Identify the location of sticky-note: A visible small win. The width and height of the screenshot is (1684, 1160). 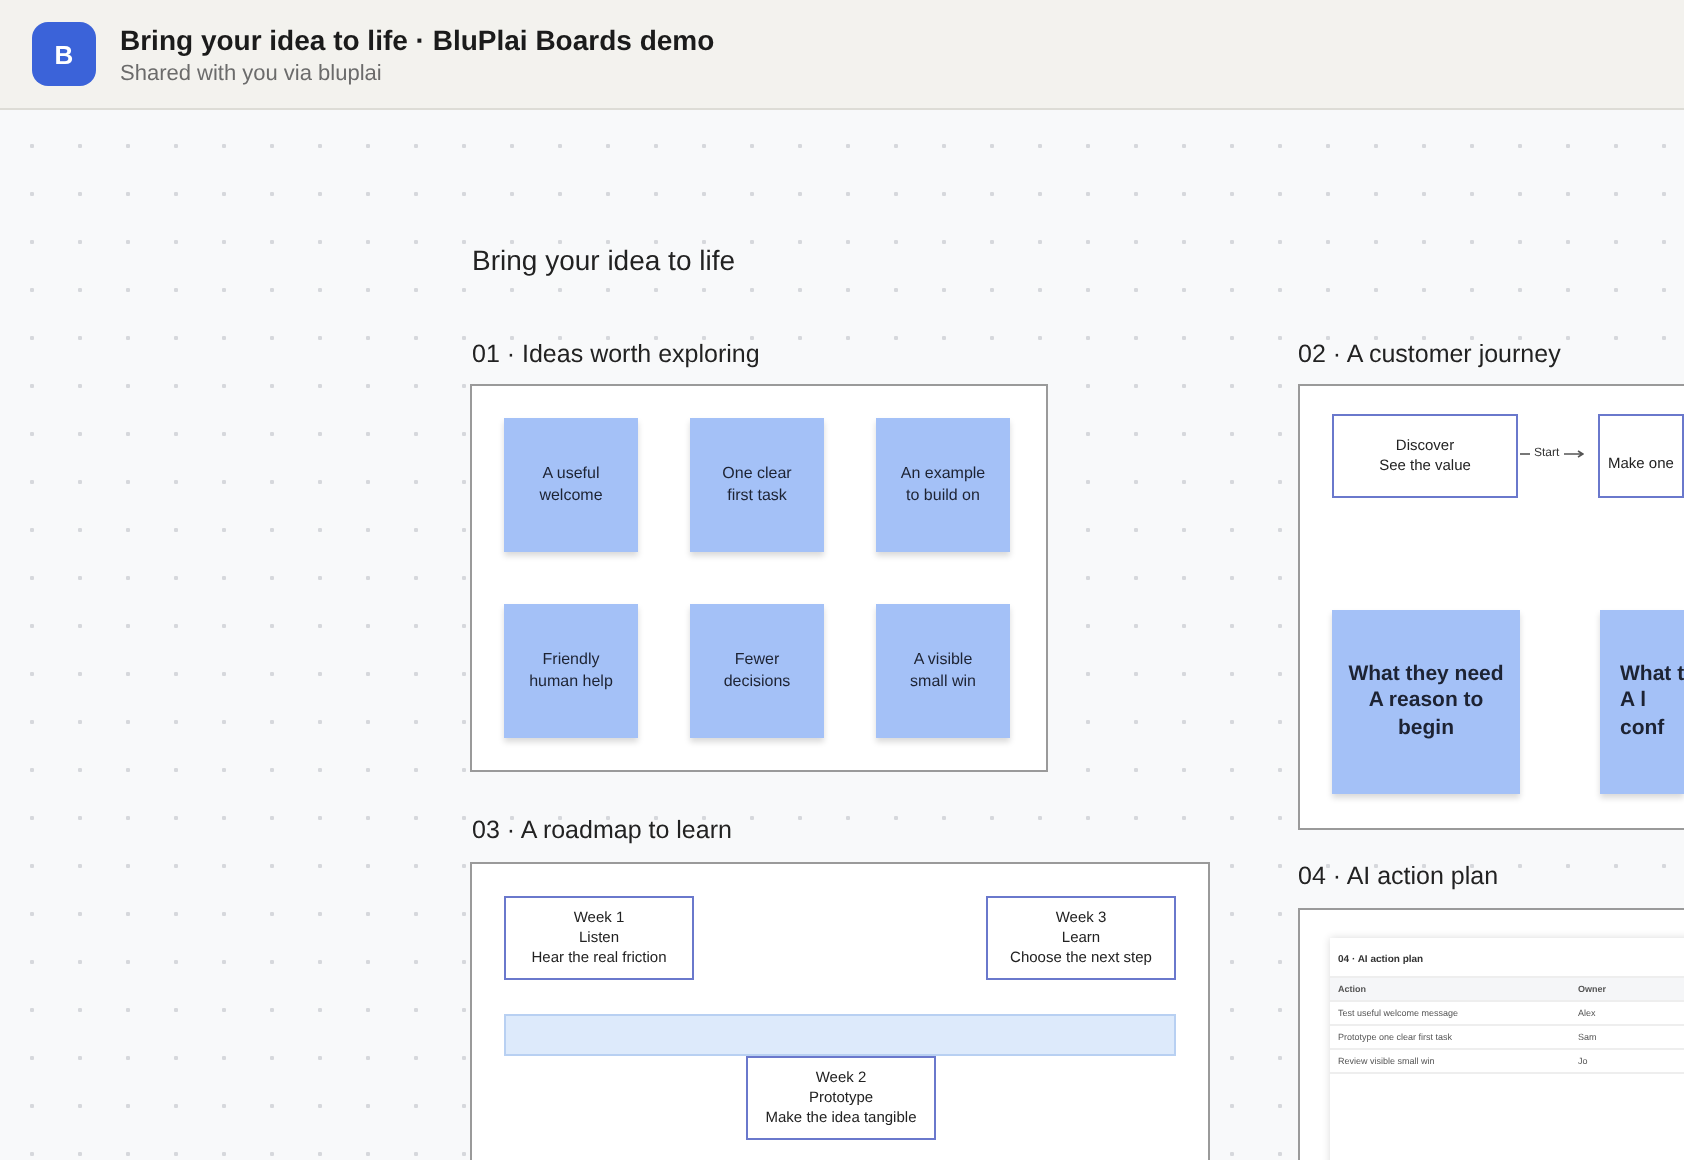
(943, 671).